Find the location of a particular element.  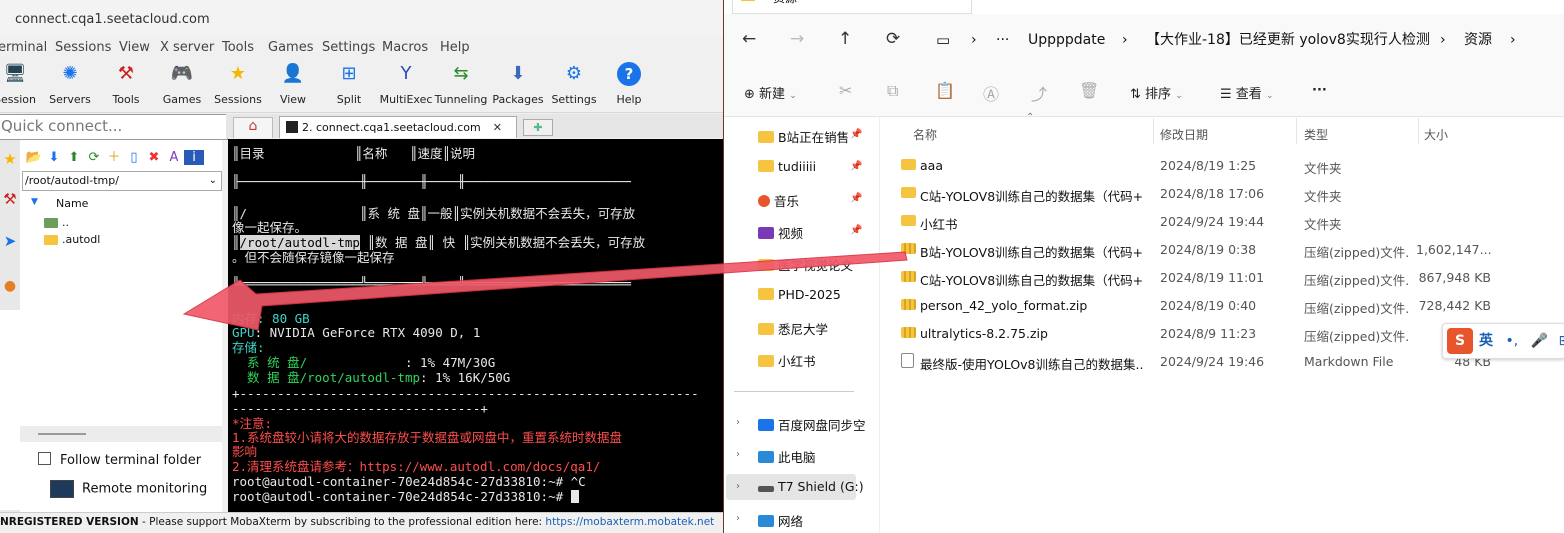

nav-item: PHD-2025 is located at coordinates (799, 294).